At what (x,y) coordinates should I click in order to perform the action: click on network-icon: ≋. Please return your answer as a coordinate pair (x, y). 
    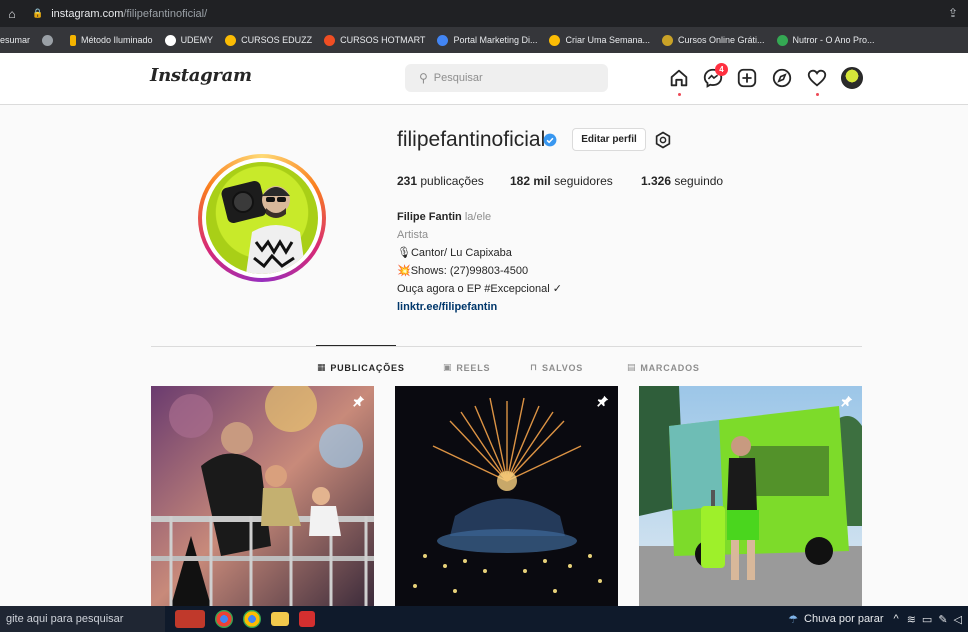
    Looking at the image, I should click on (911, 619).